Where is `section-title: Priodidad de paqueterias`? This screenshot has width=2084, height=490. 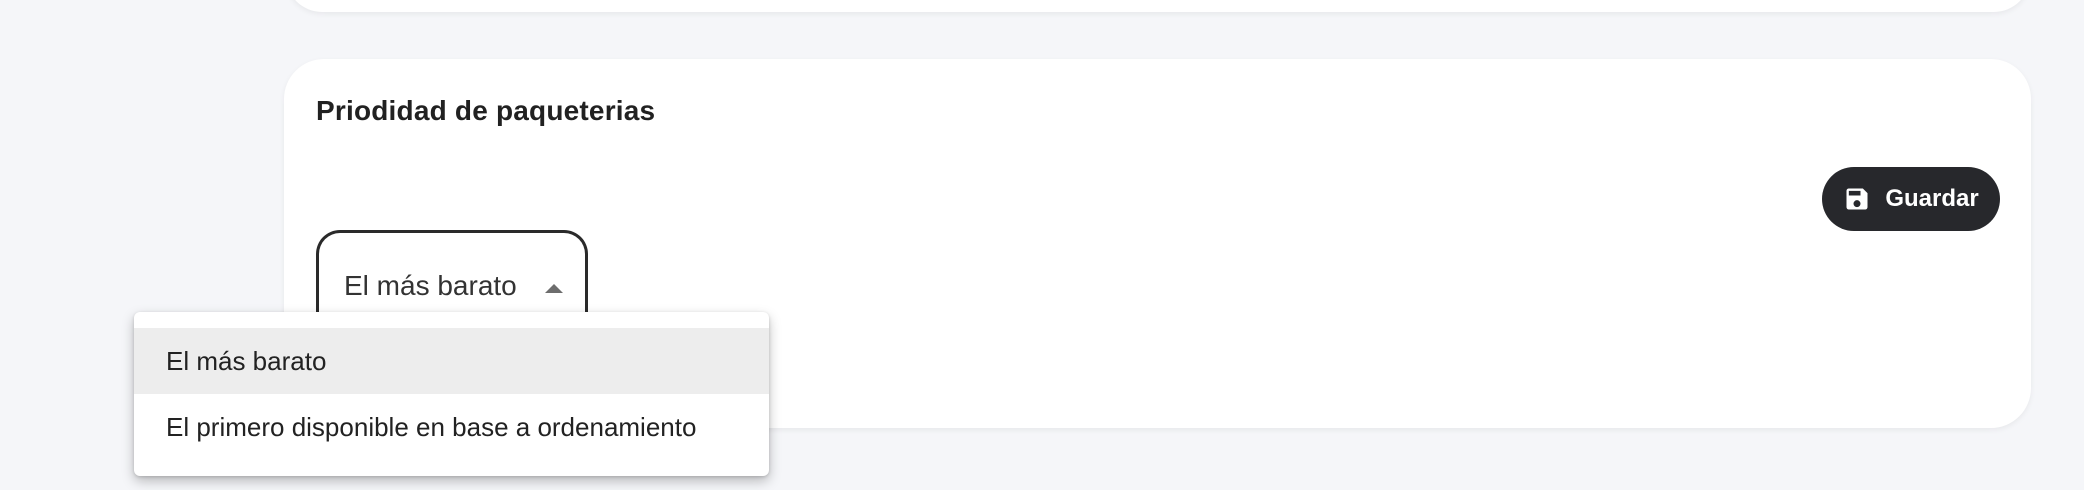 section-title: Priodidad de paqueterias is located at coordinates (486, 110).